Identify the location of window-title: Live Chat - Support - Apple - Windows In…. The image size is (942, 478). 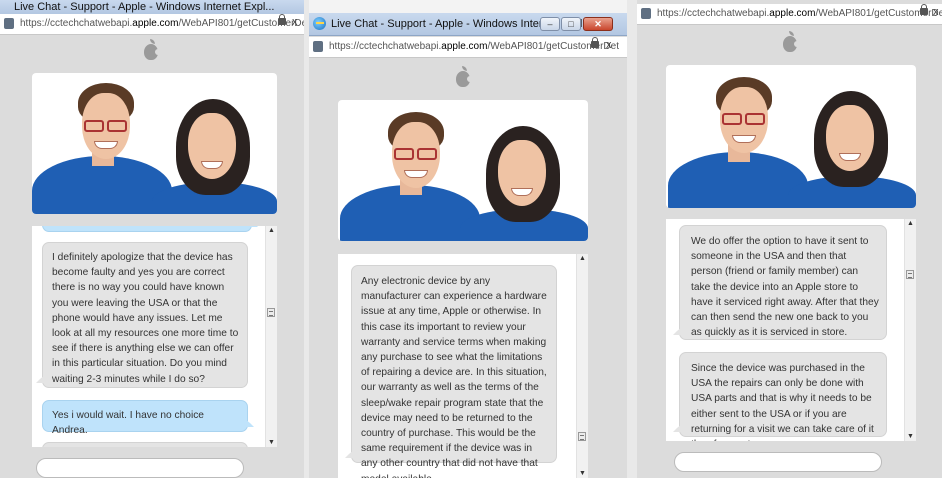
(144, 7).